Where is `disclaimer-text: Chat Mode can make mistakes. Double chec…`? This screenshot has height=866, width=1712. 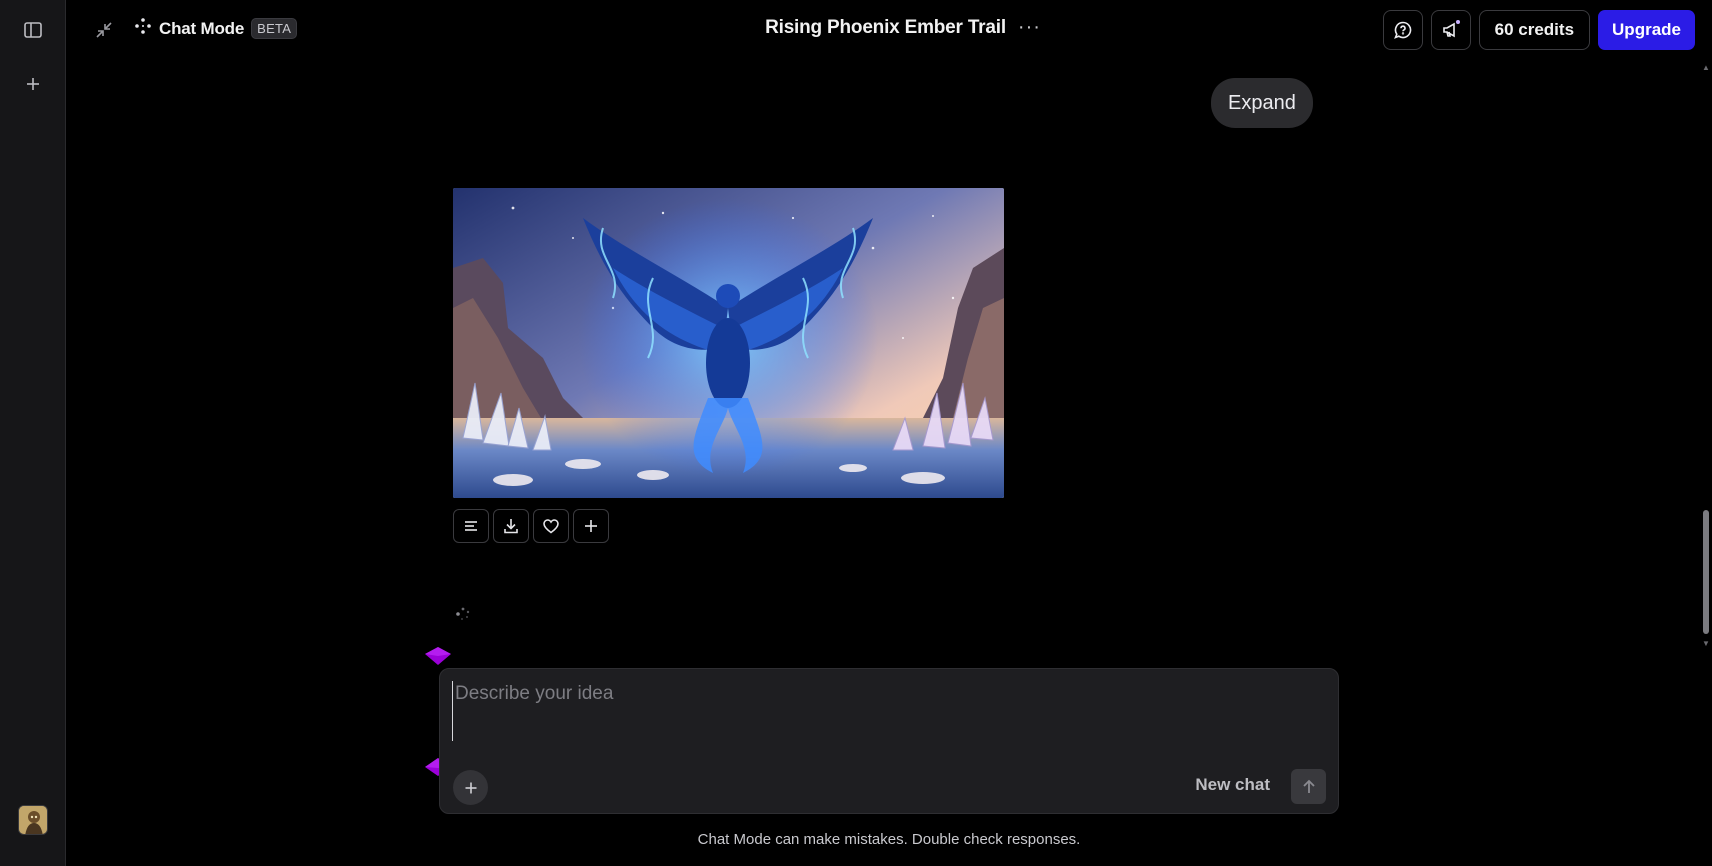
disclaimer-text: Chat Mode can make mistakes. Double chec… is located at coordinates (889, 839).